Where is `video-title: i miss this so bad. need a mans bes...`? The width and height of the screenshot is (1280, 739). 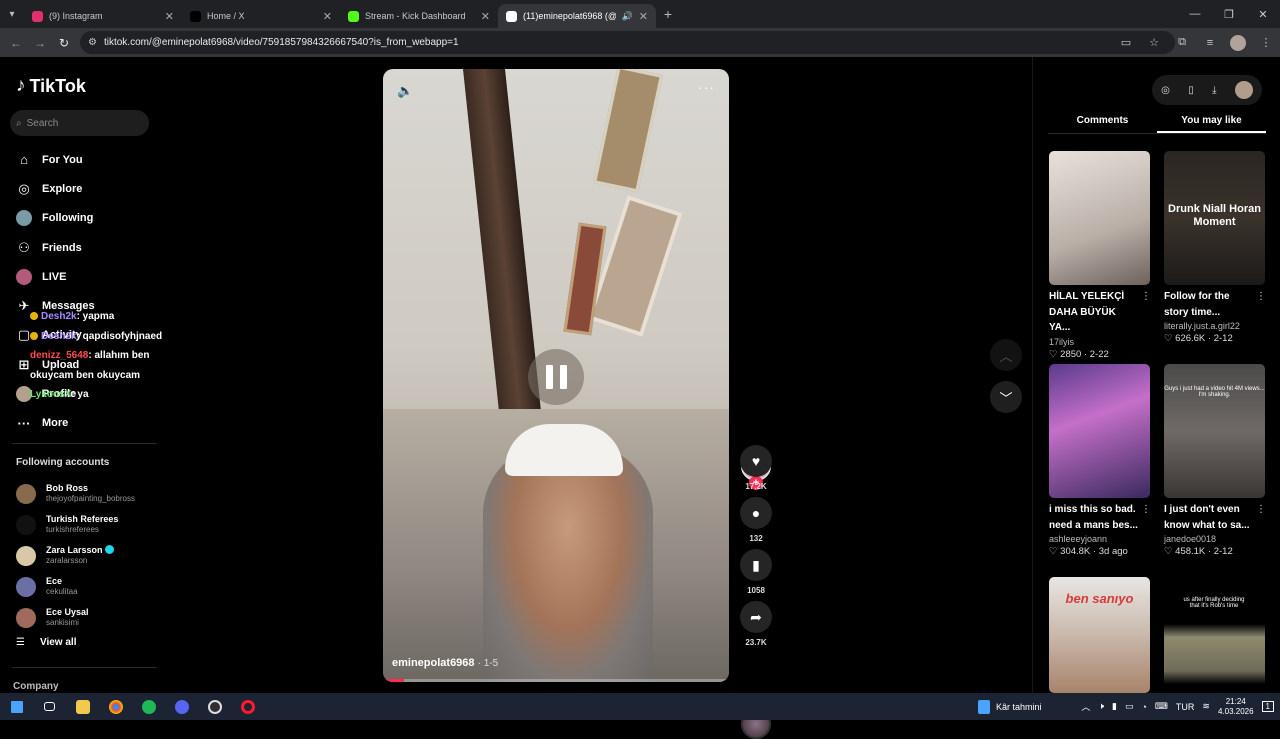
video-title: i miss this so bad. need a mans bes... is located at coordinates (1094, 517).